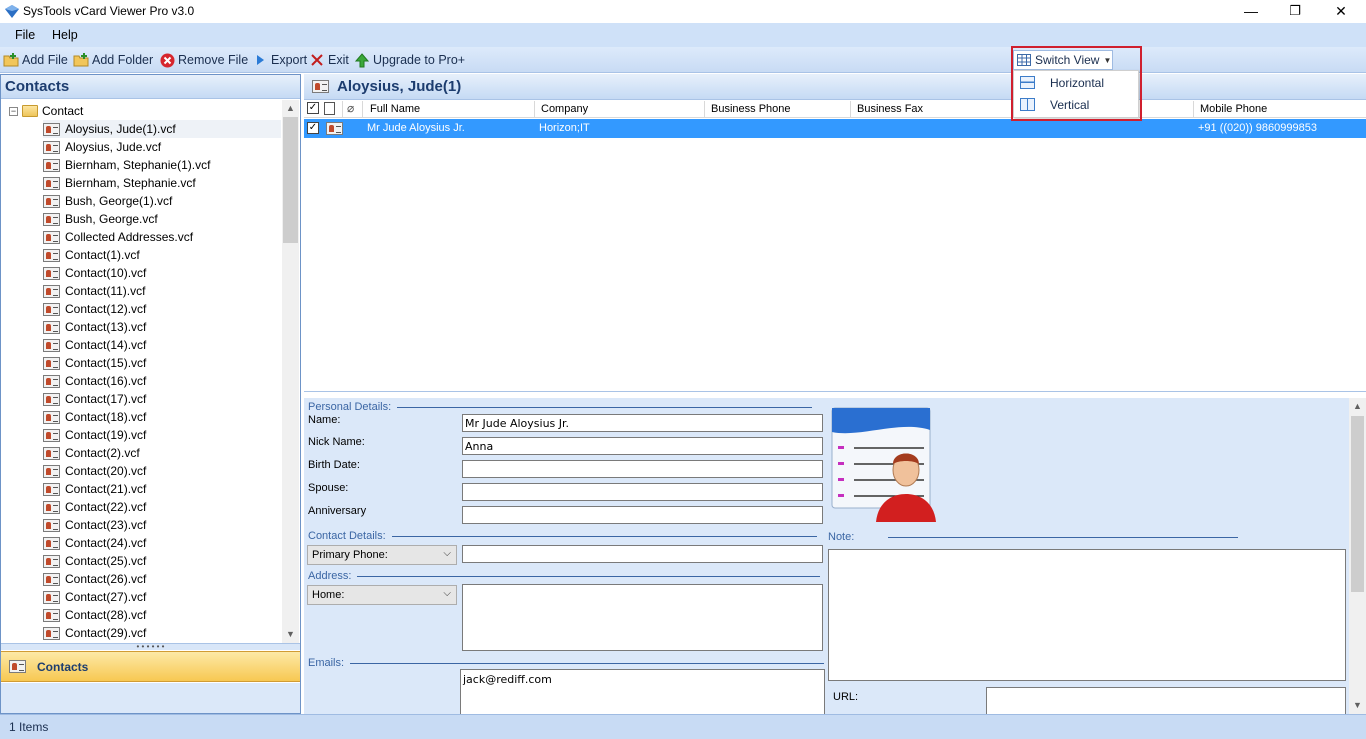 This screenshot has height=739, width=1366. Describe the element at coordinates (642, 446) in the screenshot. I see `nick-name-field: Anna` at that location.